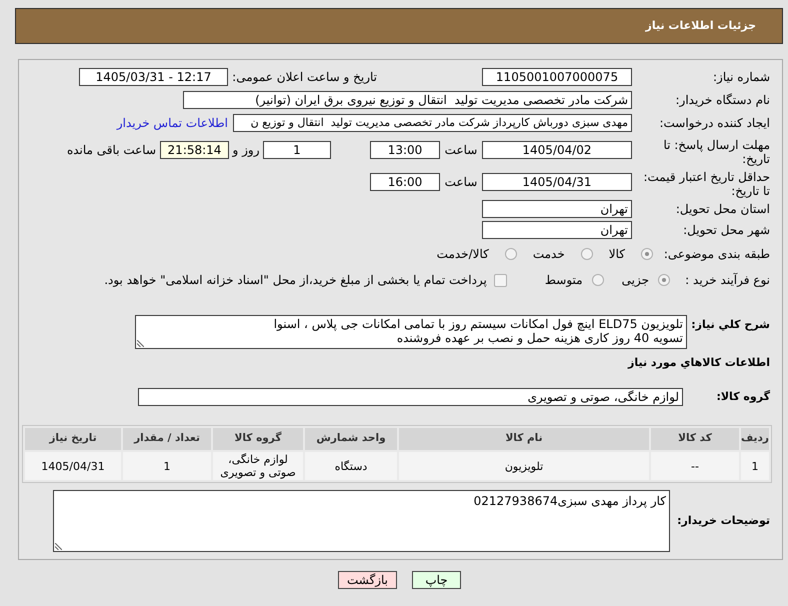 This screenshot has width=788, height=606. What do you see at coordinates (701, 26) in the screenshot?
I see `page-title: جزئیات اطلاعات نیاز` at bounding box center [701, 26].